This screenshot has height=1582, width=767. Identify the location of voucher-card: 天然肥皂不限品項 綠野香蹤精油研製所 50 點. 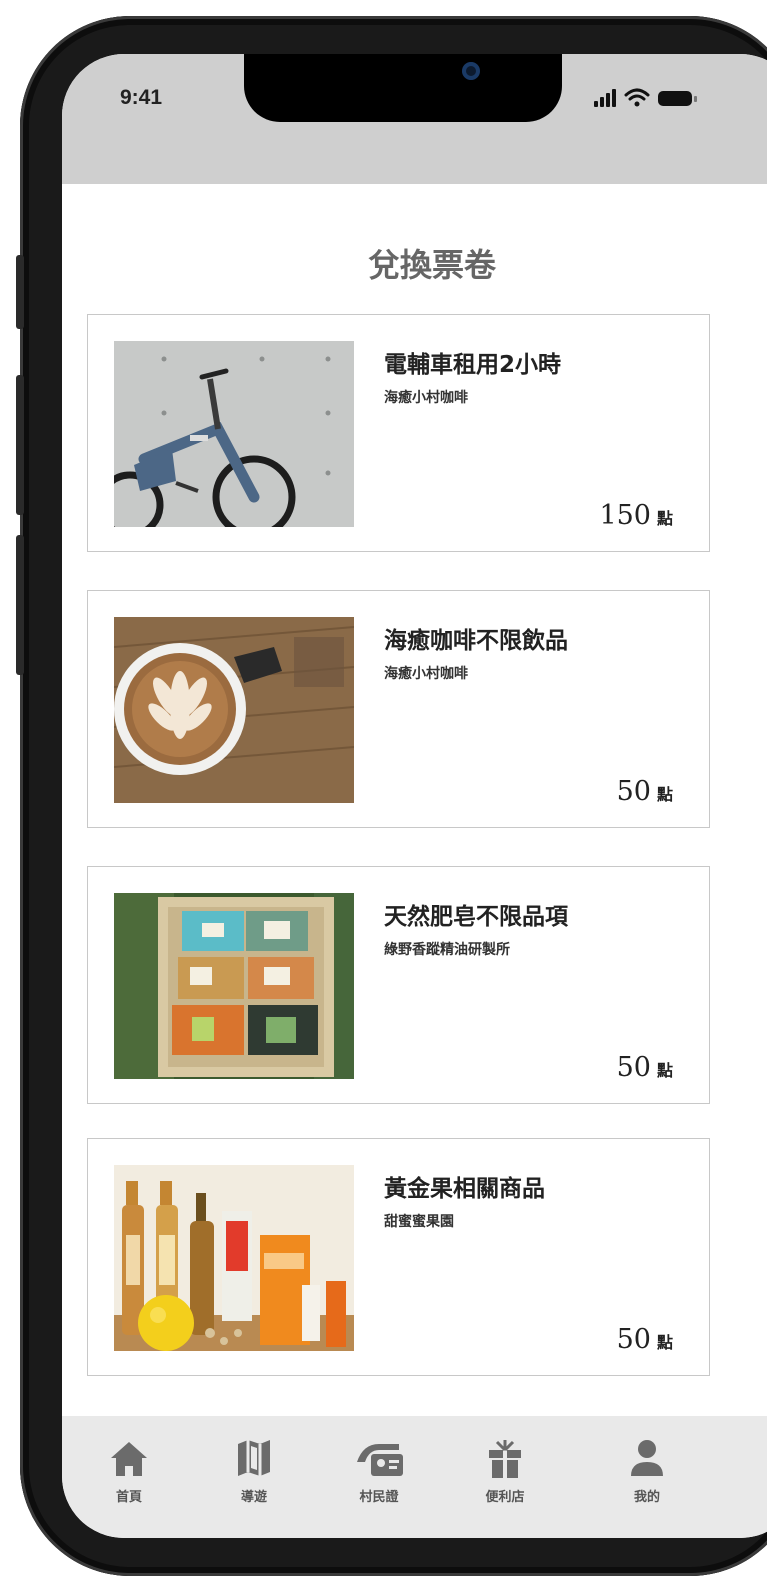
(398, 985).